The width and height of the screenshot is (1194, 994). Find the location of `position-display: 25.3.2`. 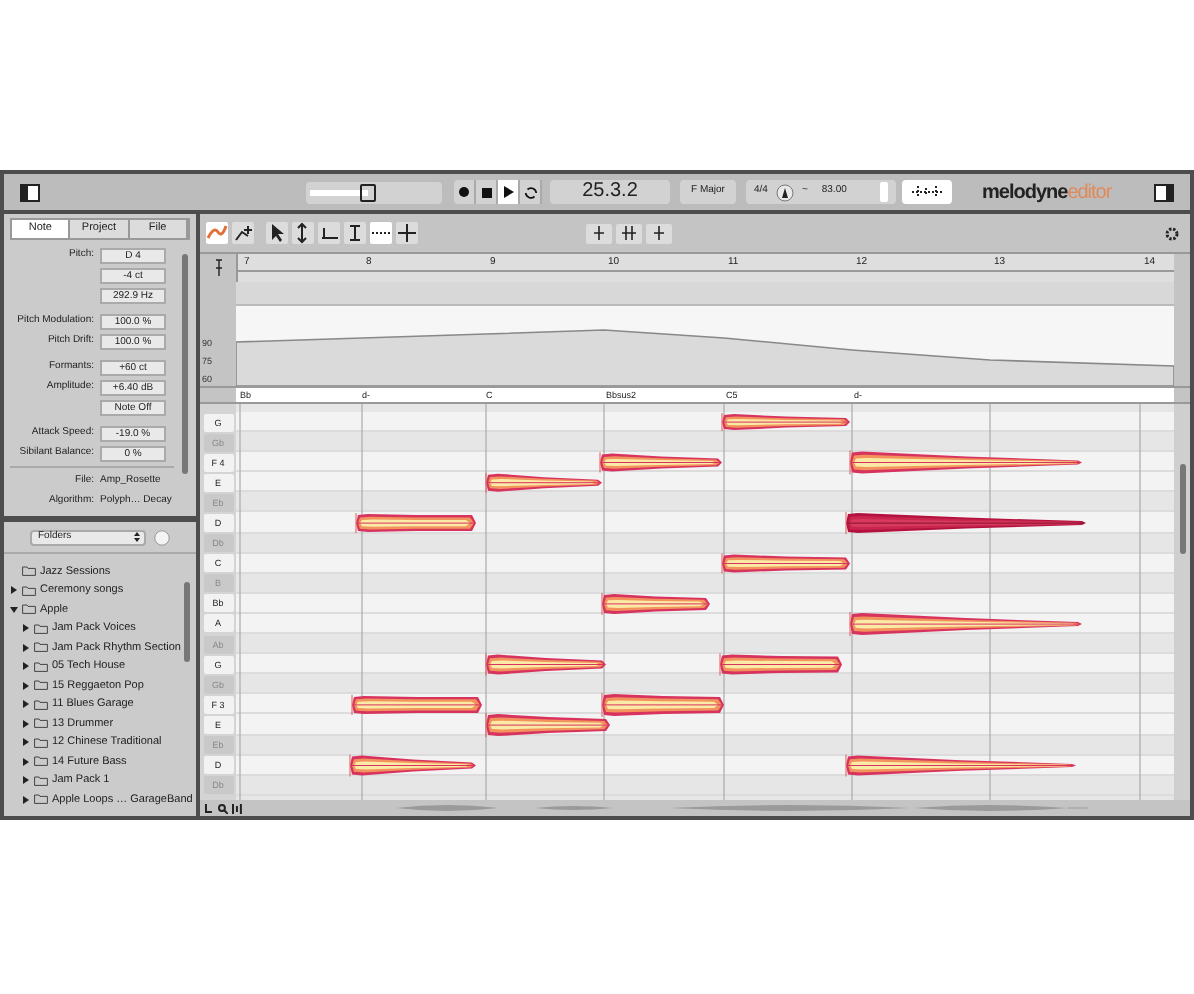

position-display: 25.3.2 is located at coordinates (610, 192).